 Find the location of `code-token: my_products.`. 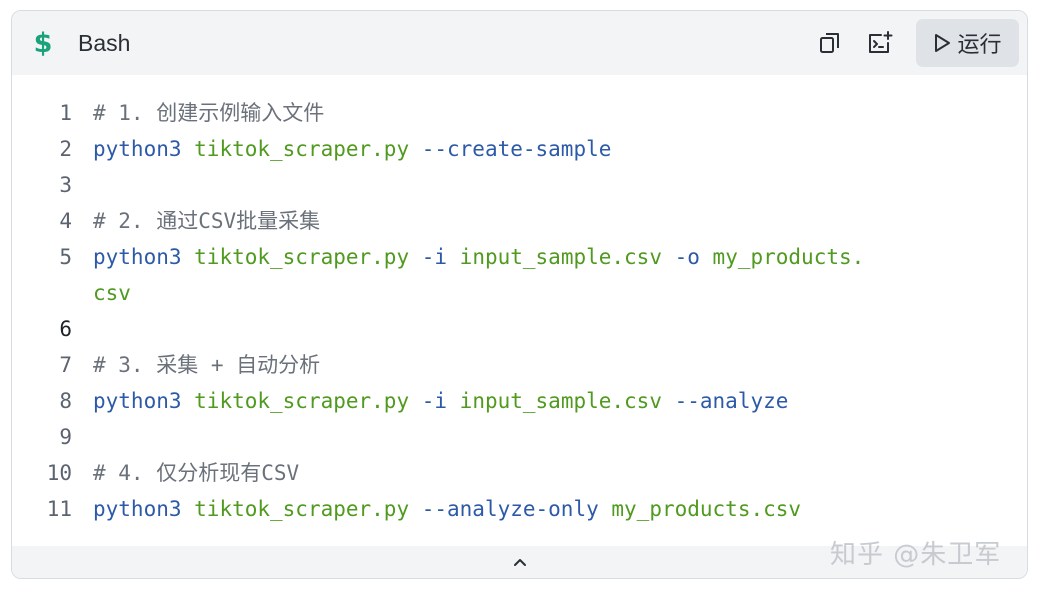

code-token: my_products. is located at coordinates (788, 257).